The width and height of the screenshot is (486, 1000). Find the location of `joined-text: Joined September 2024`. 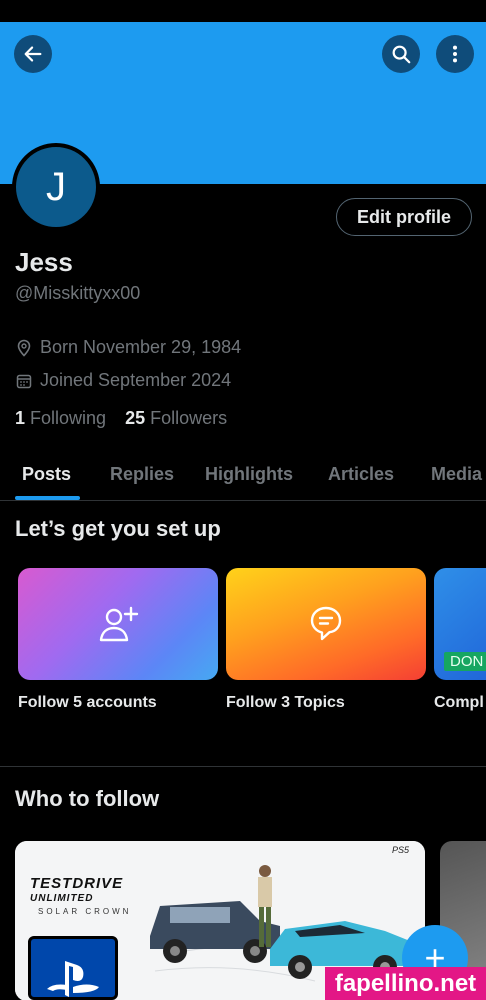

joined-text: Joined September 2024 is located at coordinates (136, 380).